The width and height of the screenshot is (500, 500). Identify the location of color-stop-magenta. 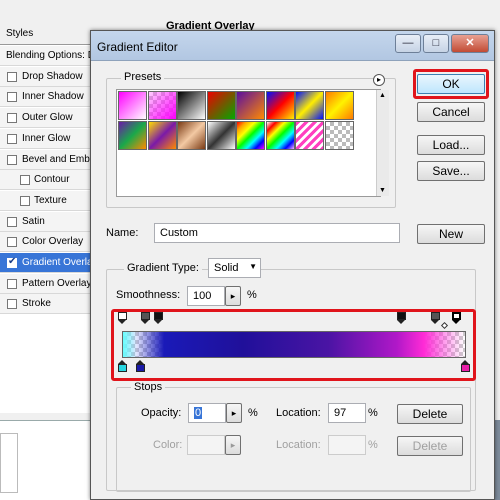
(465, 366).